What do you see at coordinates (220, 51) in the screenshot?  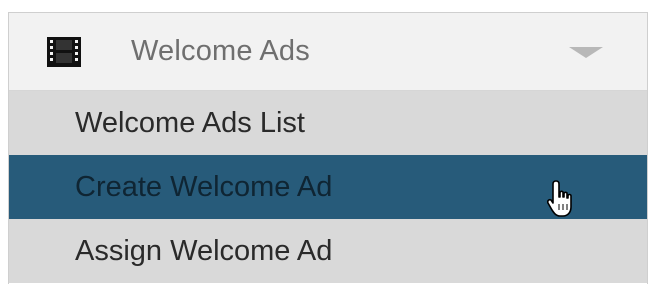 I see `menu-header-label: Welcome Ads` at bounding box center [220, 51].